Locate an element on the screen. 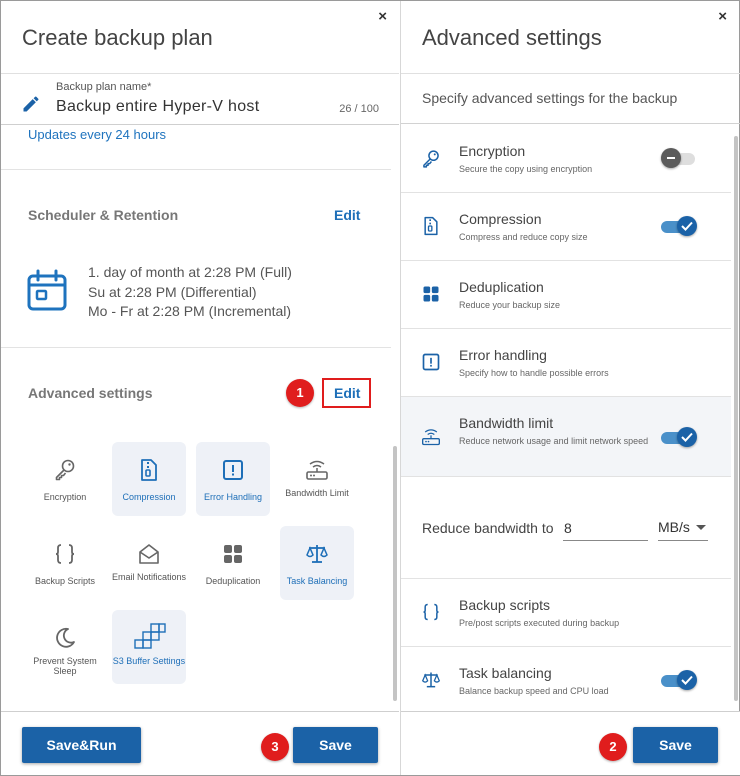 This screenshot has height=776, width=740. tile-encryption: Encryption is located at coordinates (65, 479).